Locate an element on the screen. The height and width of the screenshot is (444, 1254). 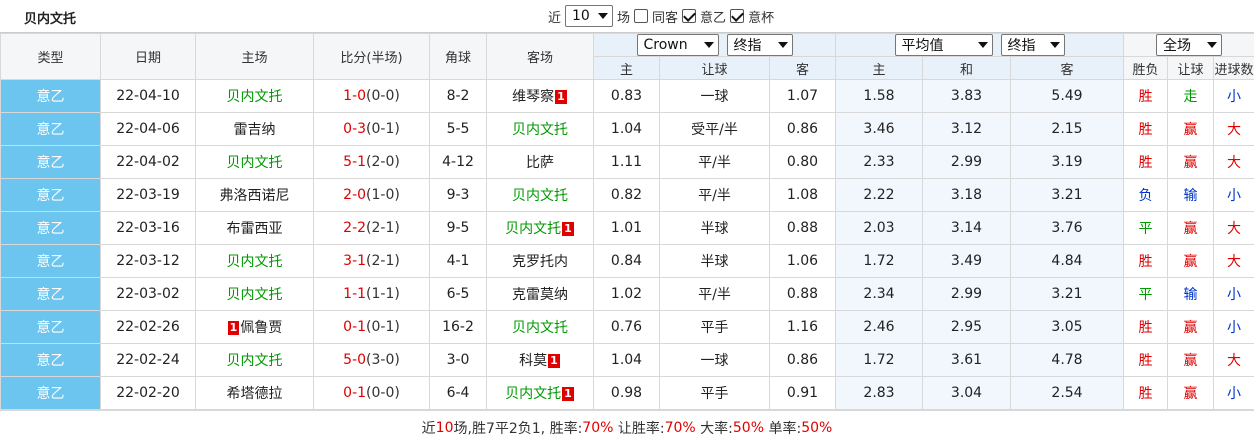
away-team: 科莫 is located at coordinates (533, 361).